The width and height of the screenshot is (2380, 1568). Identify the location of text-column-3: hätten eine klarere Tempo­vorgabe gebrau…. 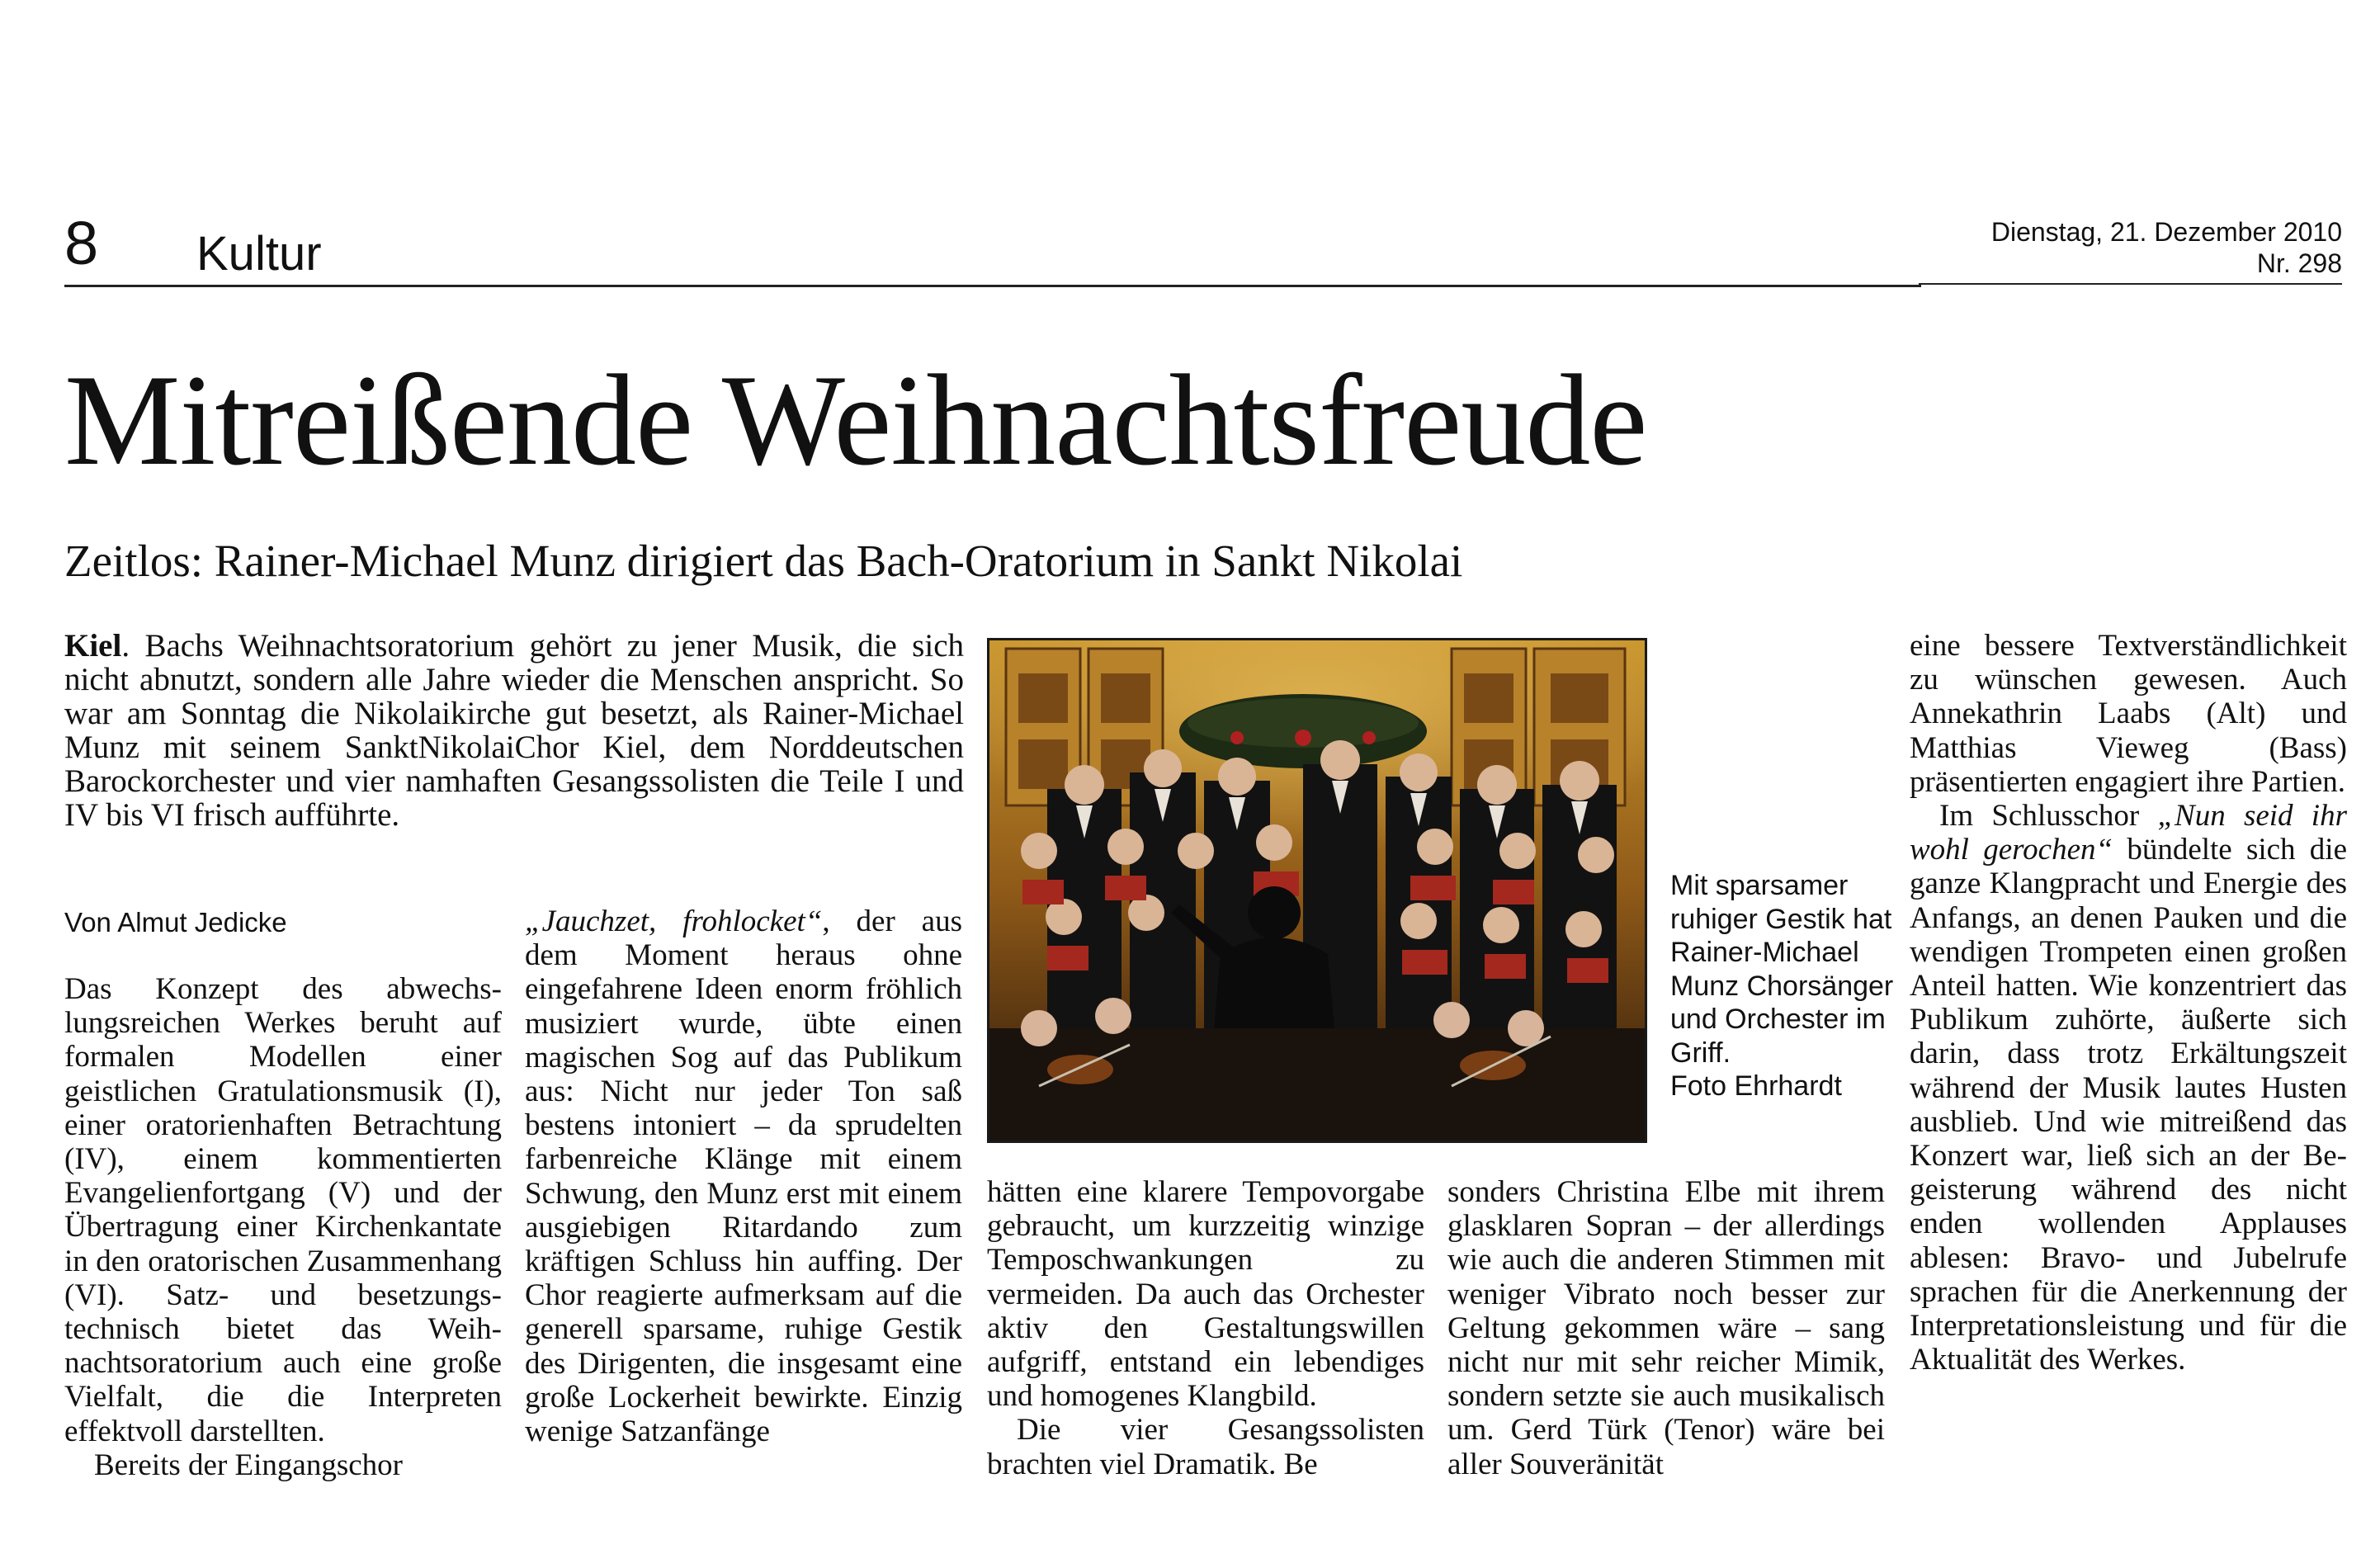
(1205, 1328).